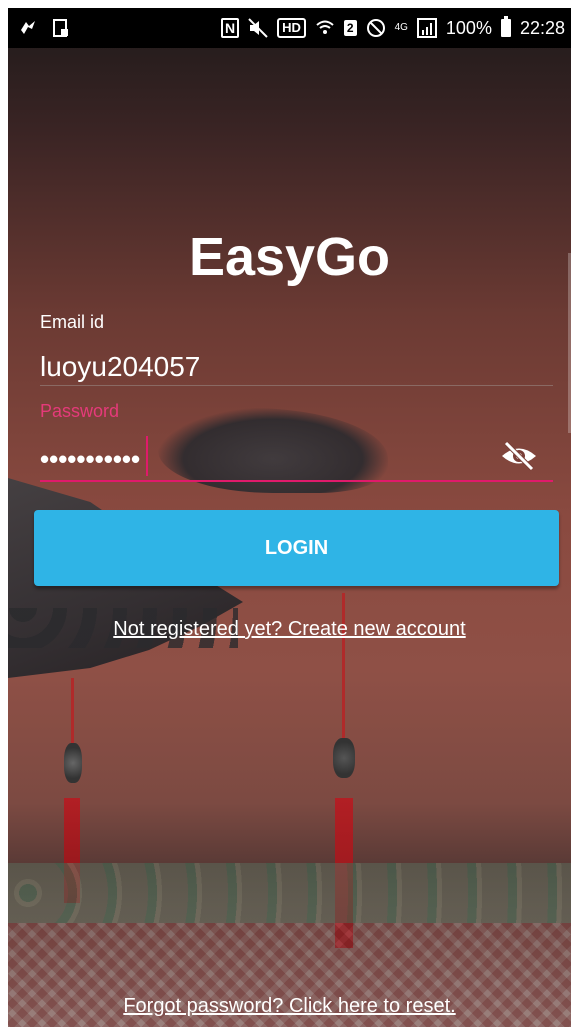 The image size is (579, 1027). What do you see at coordinates (230, 28) in the screenshot?
I see `nfc-icon: N` at bounding box center [230, 28].